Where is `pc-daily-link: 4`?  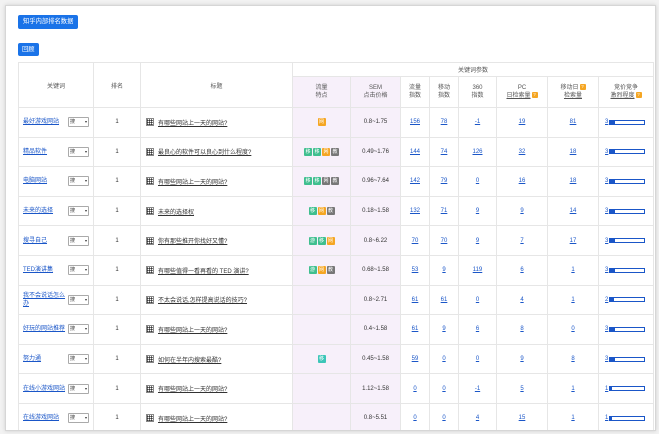
pc-daily-link: 4 is located at coordinates (521, 300).